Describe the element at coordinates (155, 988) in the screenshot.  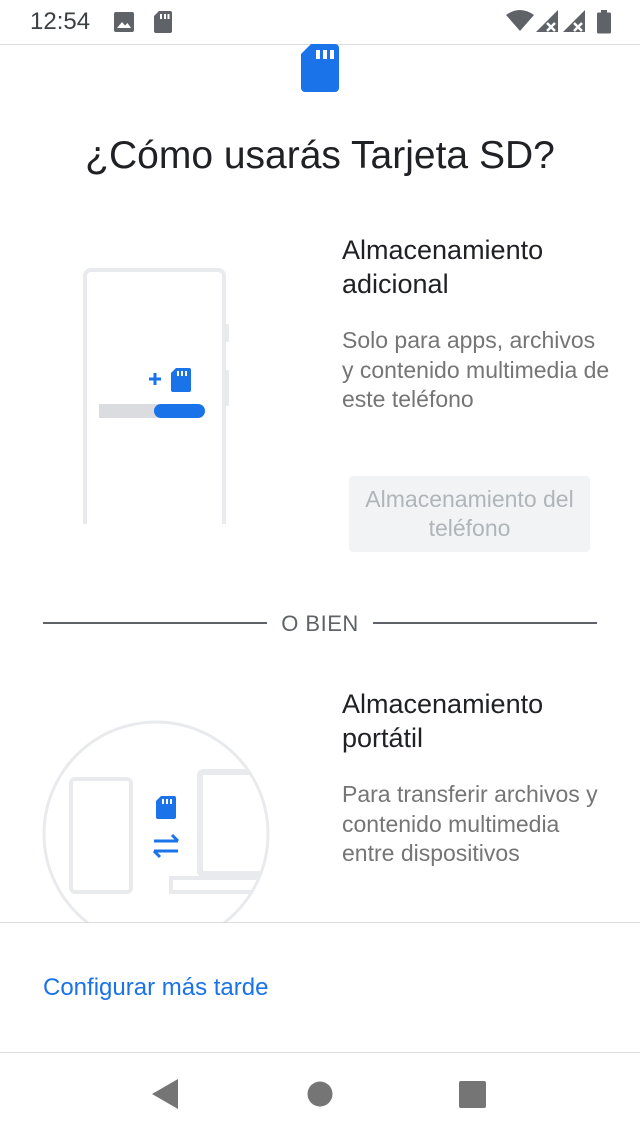
I see `setup-later-button: Configurar más tarde` at that location.